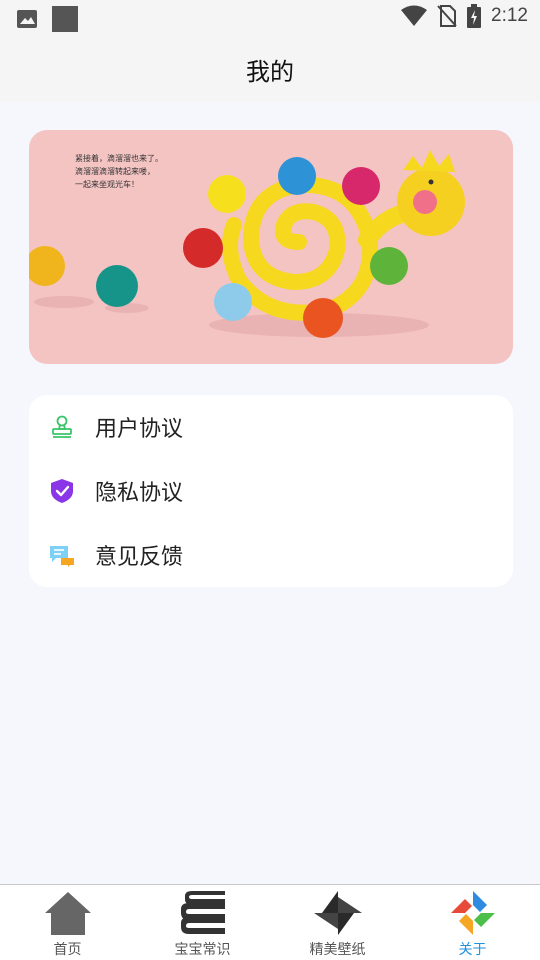  Describe the element at coordinates (139, 557) in the screenshot. I see `menu-item-label: 意见反馈` at that location.